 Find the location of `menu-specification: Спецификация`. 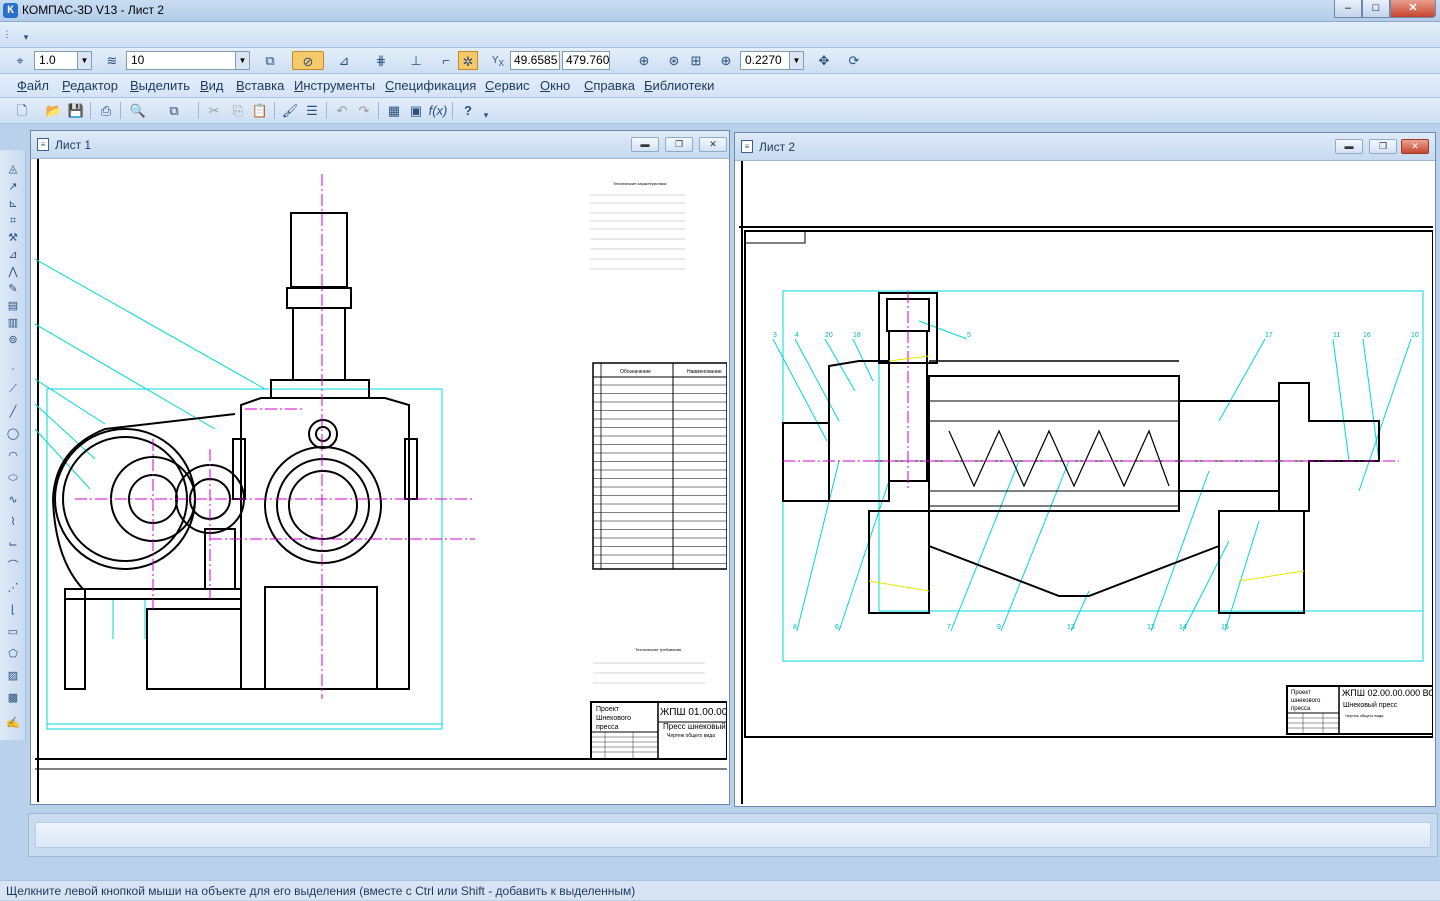

menu-specification: Спецификация is located at coordinates (430, 85).